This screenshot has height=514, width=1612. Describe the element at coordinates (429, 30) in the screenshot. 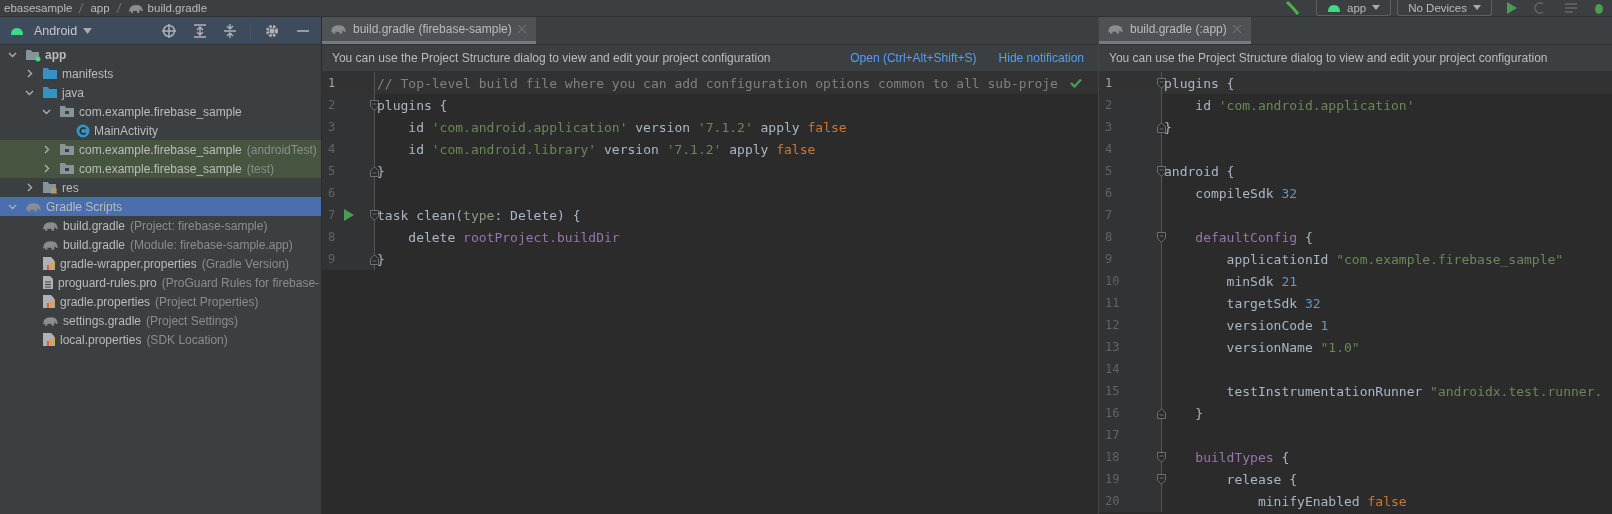

I see `editor-tab: build.gradle (firebase-sample)` at that location.